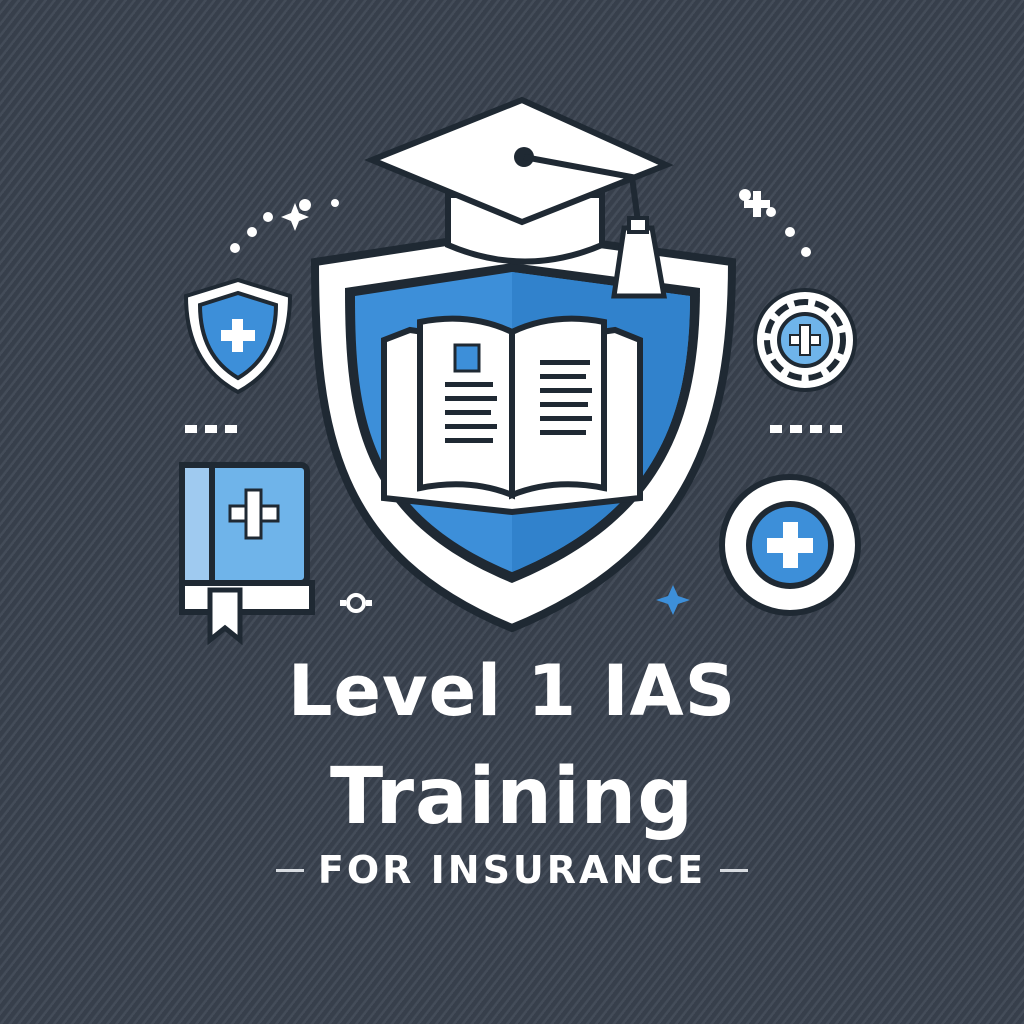  I want to click on sparkle-blue-icon, so click(673, 600).